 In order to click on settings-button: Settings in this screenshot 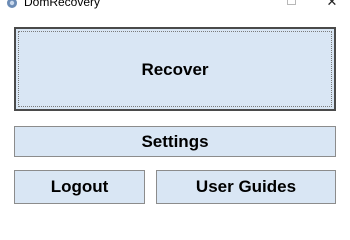, I will do `click(175, 141)`.